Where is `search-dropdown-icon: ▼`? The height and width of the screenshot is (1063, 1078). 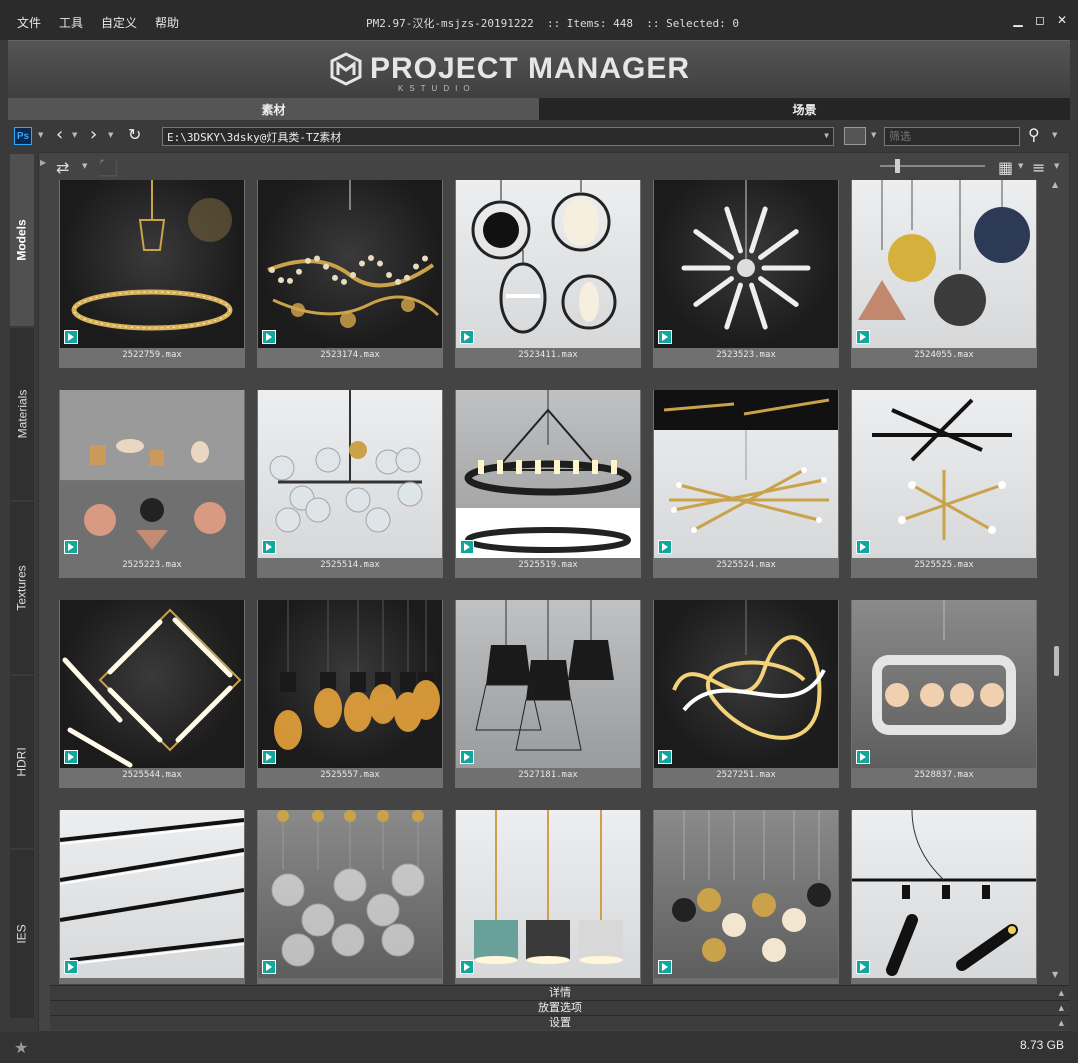
search-dropdown-icon: ▼ is located at coordinates (1054, 135).